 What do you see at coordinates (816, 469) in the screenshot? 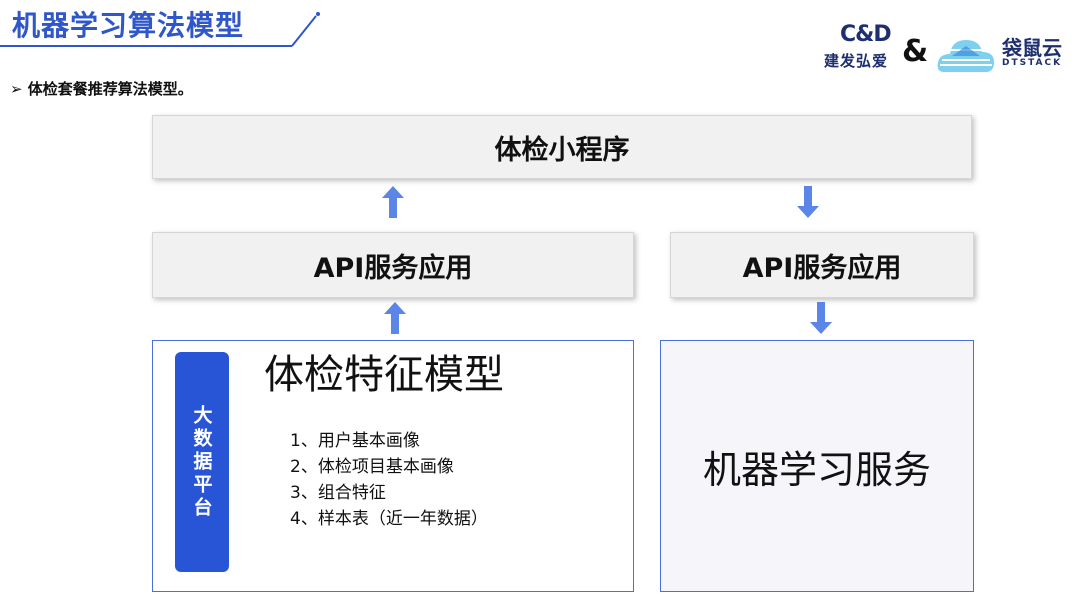
I see `ml-service-label: 机器学习服务` at bounding box center [816, 469].